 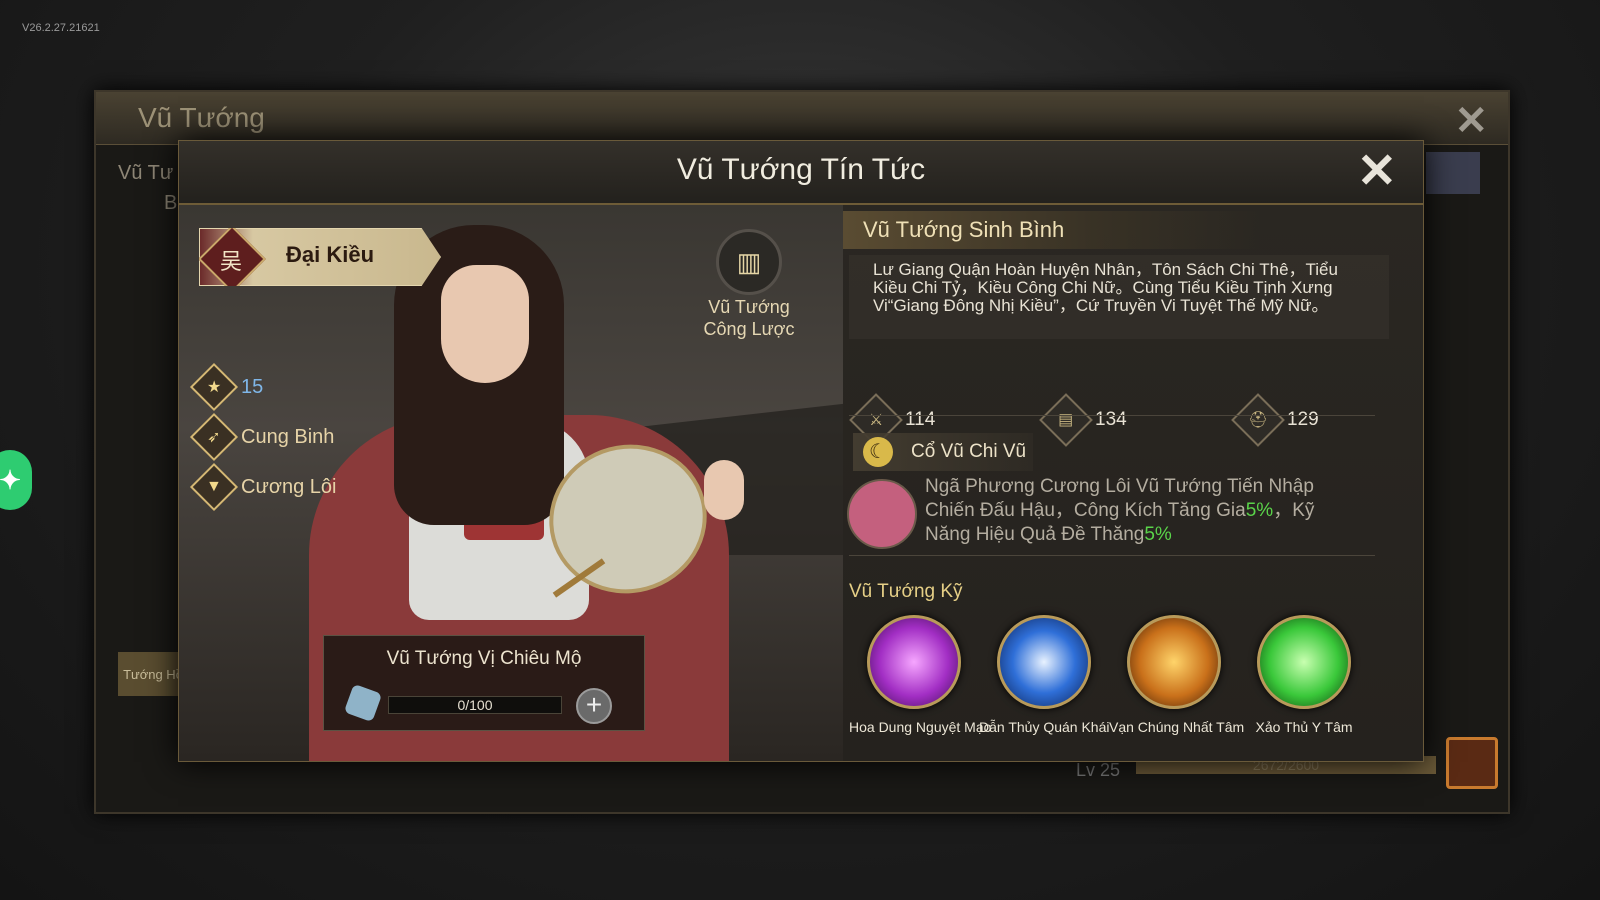 I want to click on type-label: Cương Lôi, so click(x=289, y=486).